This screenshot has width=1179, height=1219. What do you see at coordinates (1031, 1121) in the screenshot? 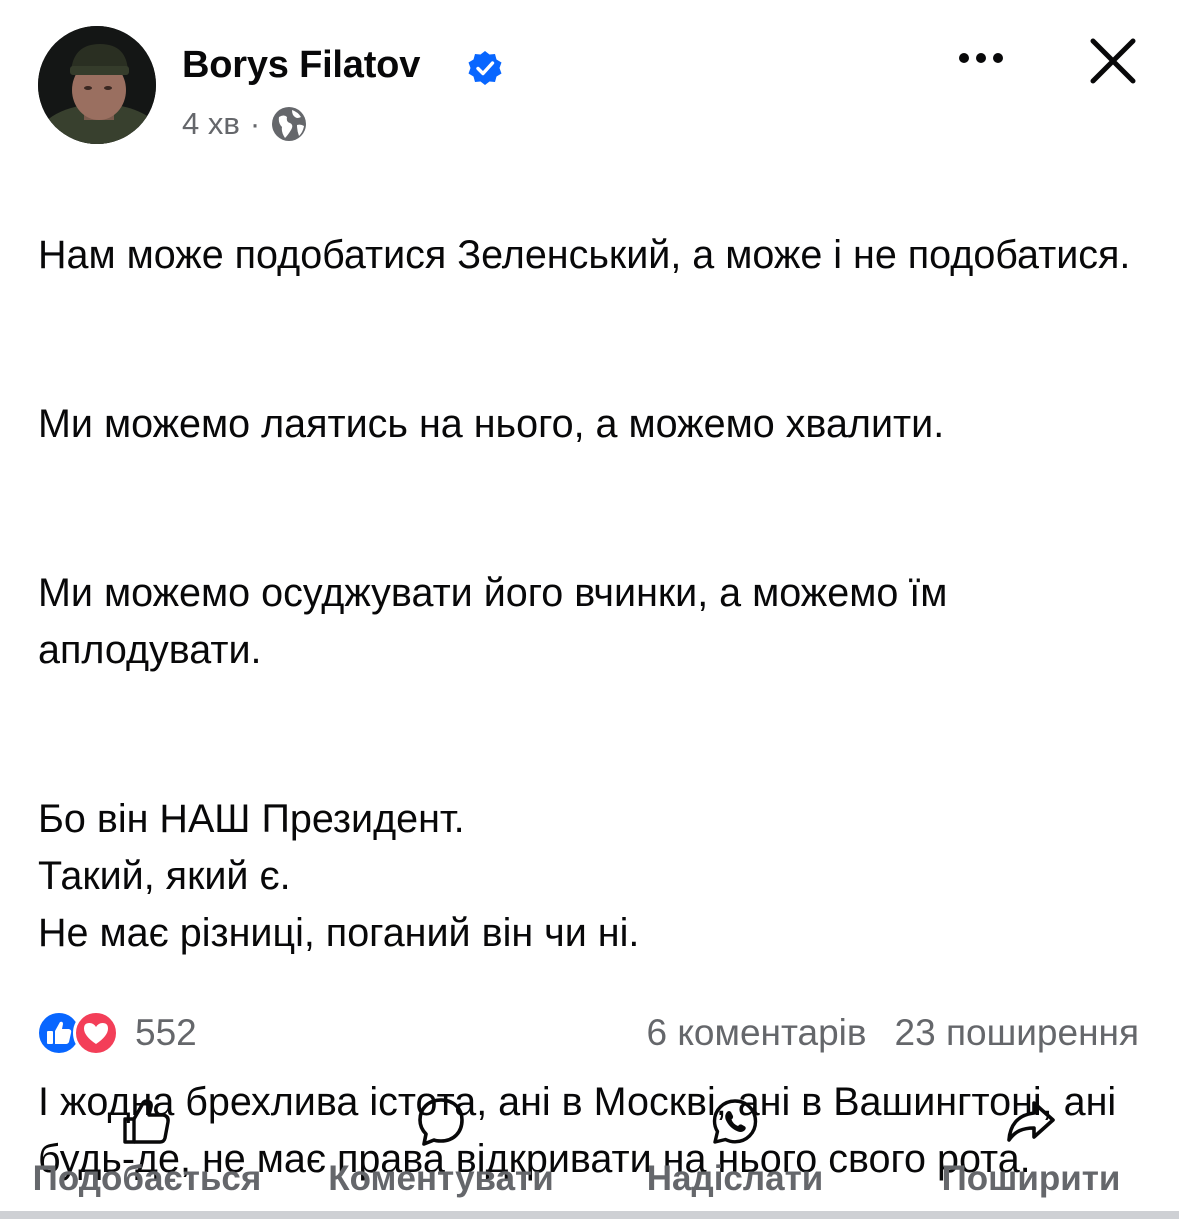
I see `share-arrow-icon` at bounding box center [1031, 1121].